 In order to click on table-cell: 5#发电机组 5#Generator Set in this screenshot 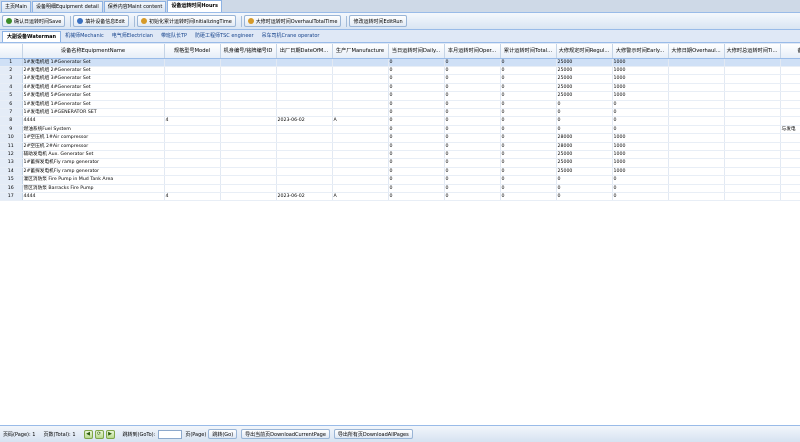, I will do `click(93, 96)`.